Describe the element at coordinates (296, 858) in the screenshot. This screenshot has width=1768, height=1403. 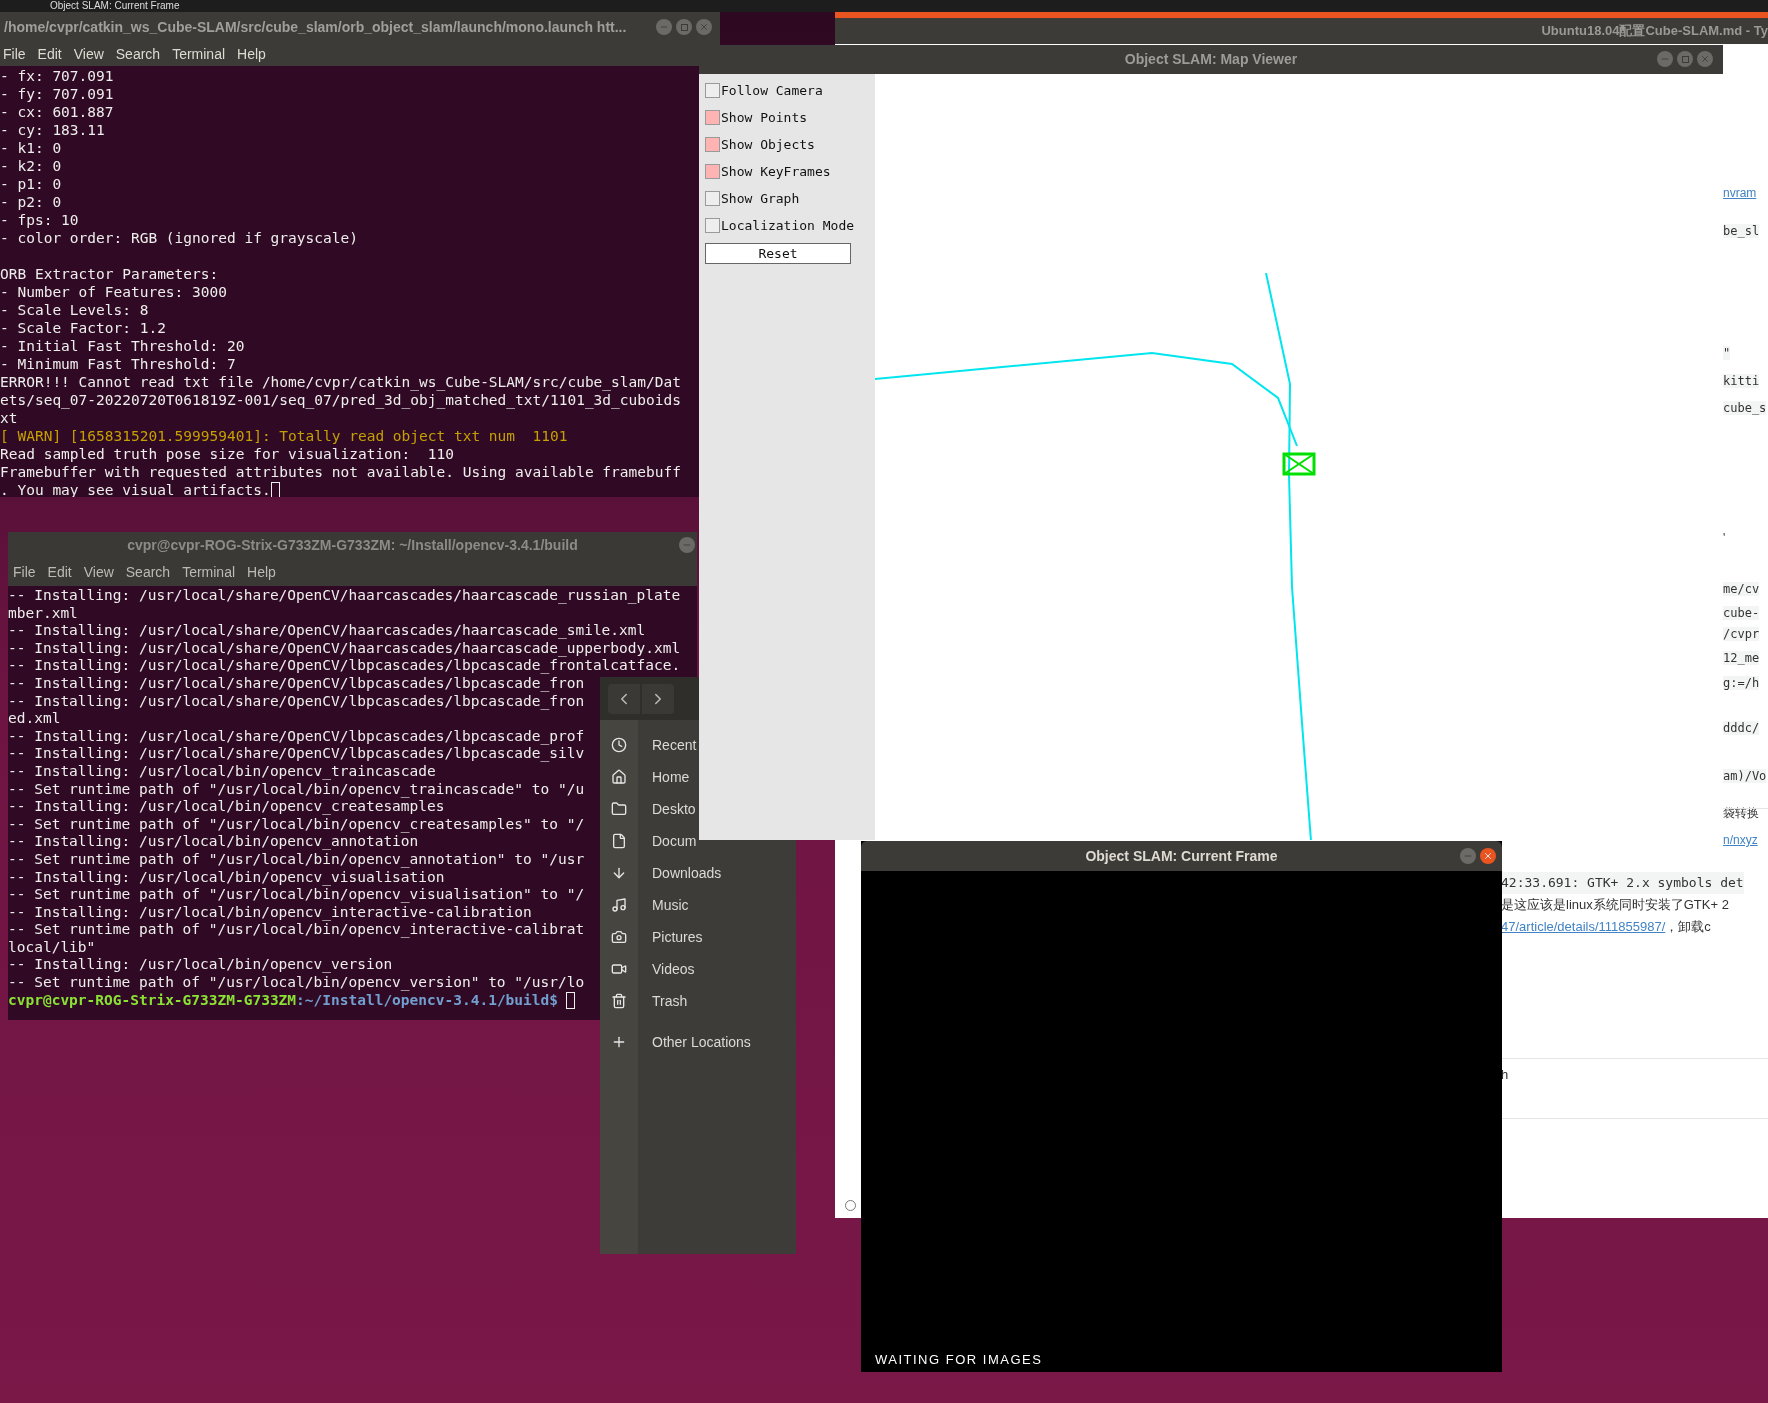
I see `terminal-line: -- Set runtime path of "/usr/local/bin/opencv_annotation" to "/usr` at that location.